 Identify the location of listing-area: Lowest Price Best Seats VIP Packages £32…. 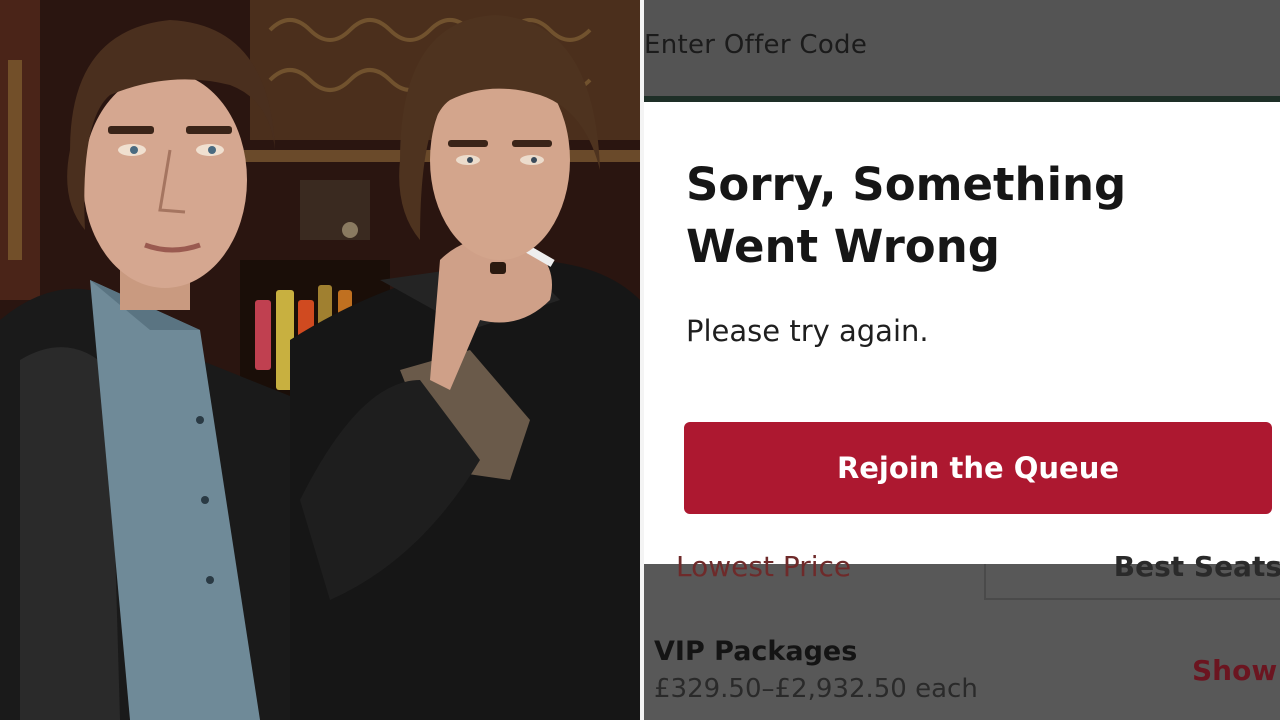
(962, 635).